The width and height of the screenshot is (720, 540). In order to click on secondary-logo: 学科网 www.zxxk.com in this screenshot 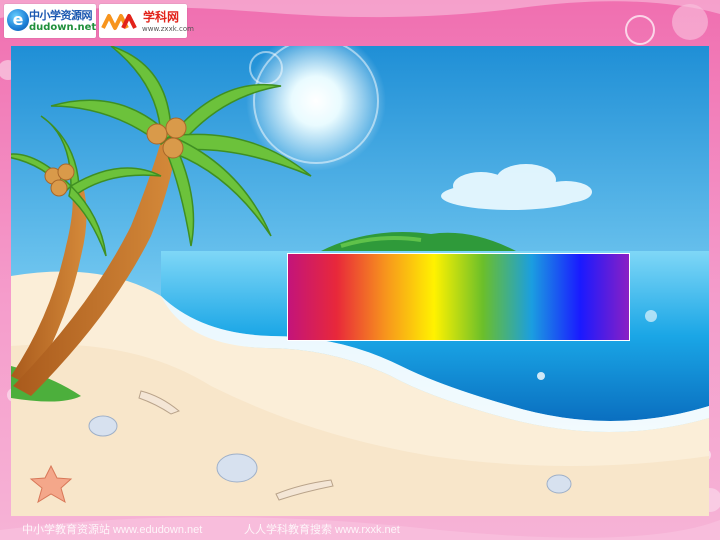, I will do `click(146, 21)`.